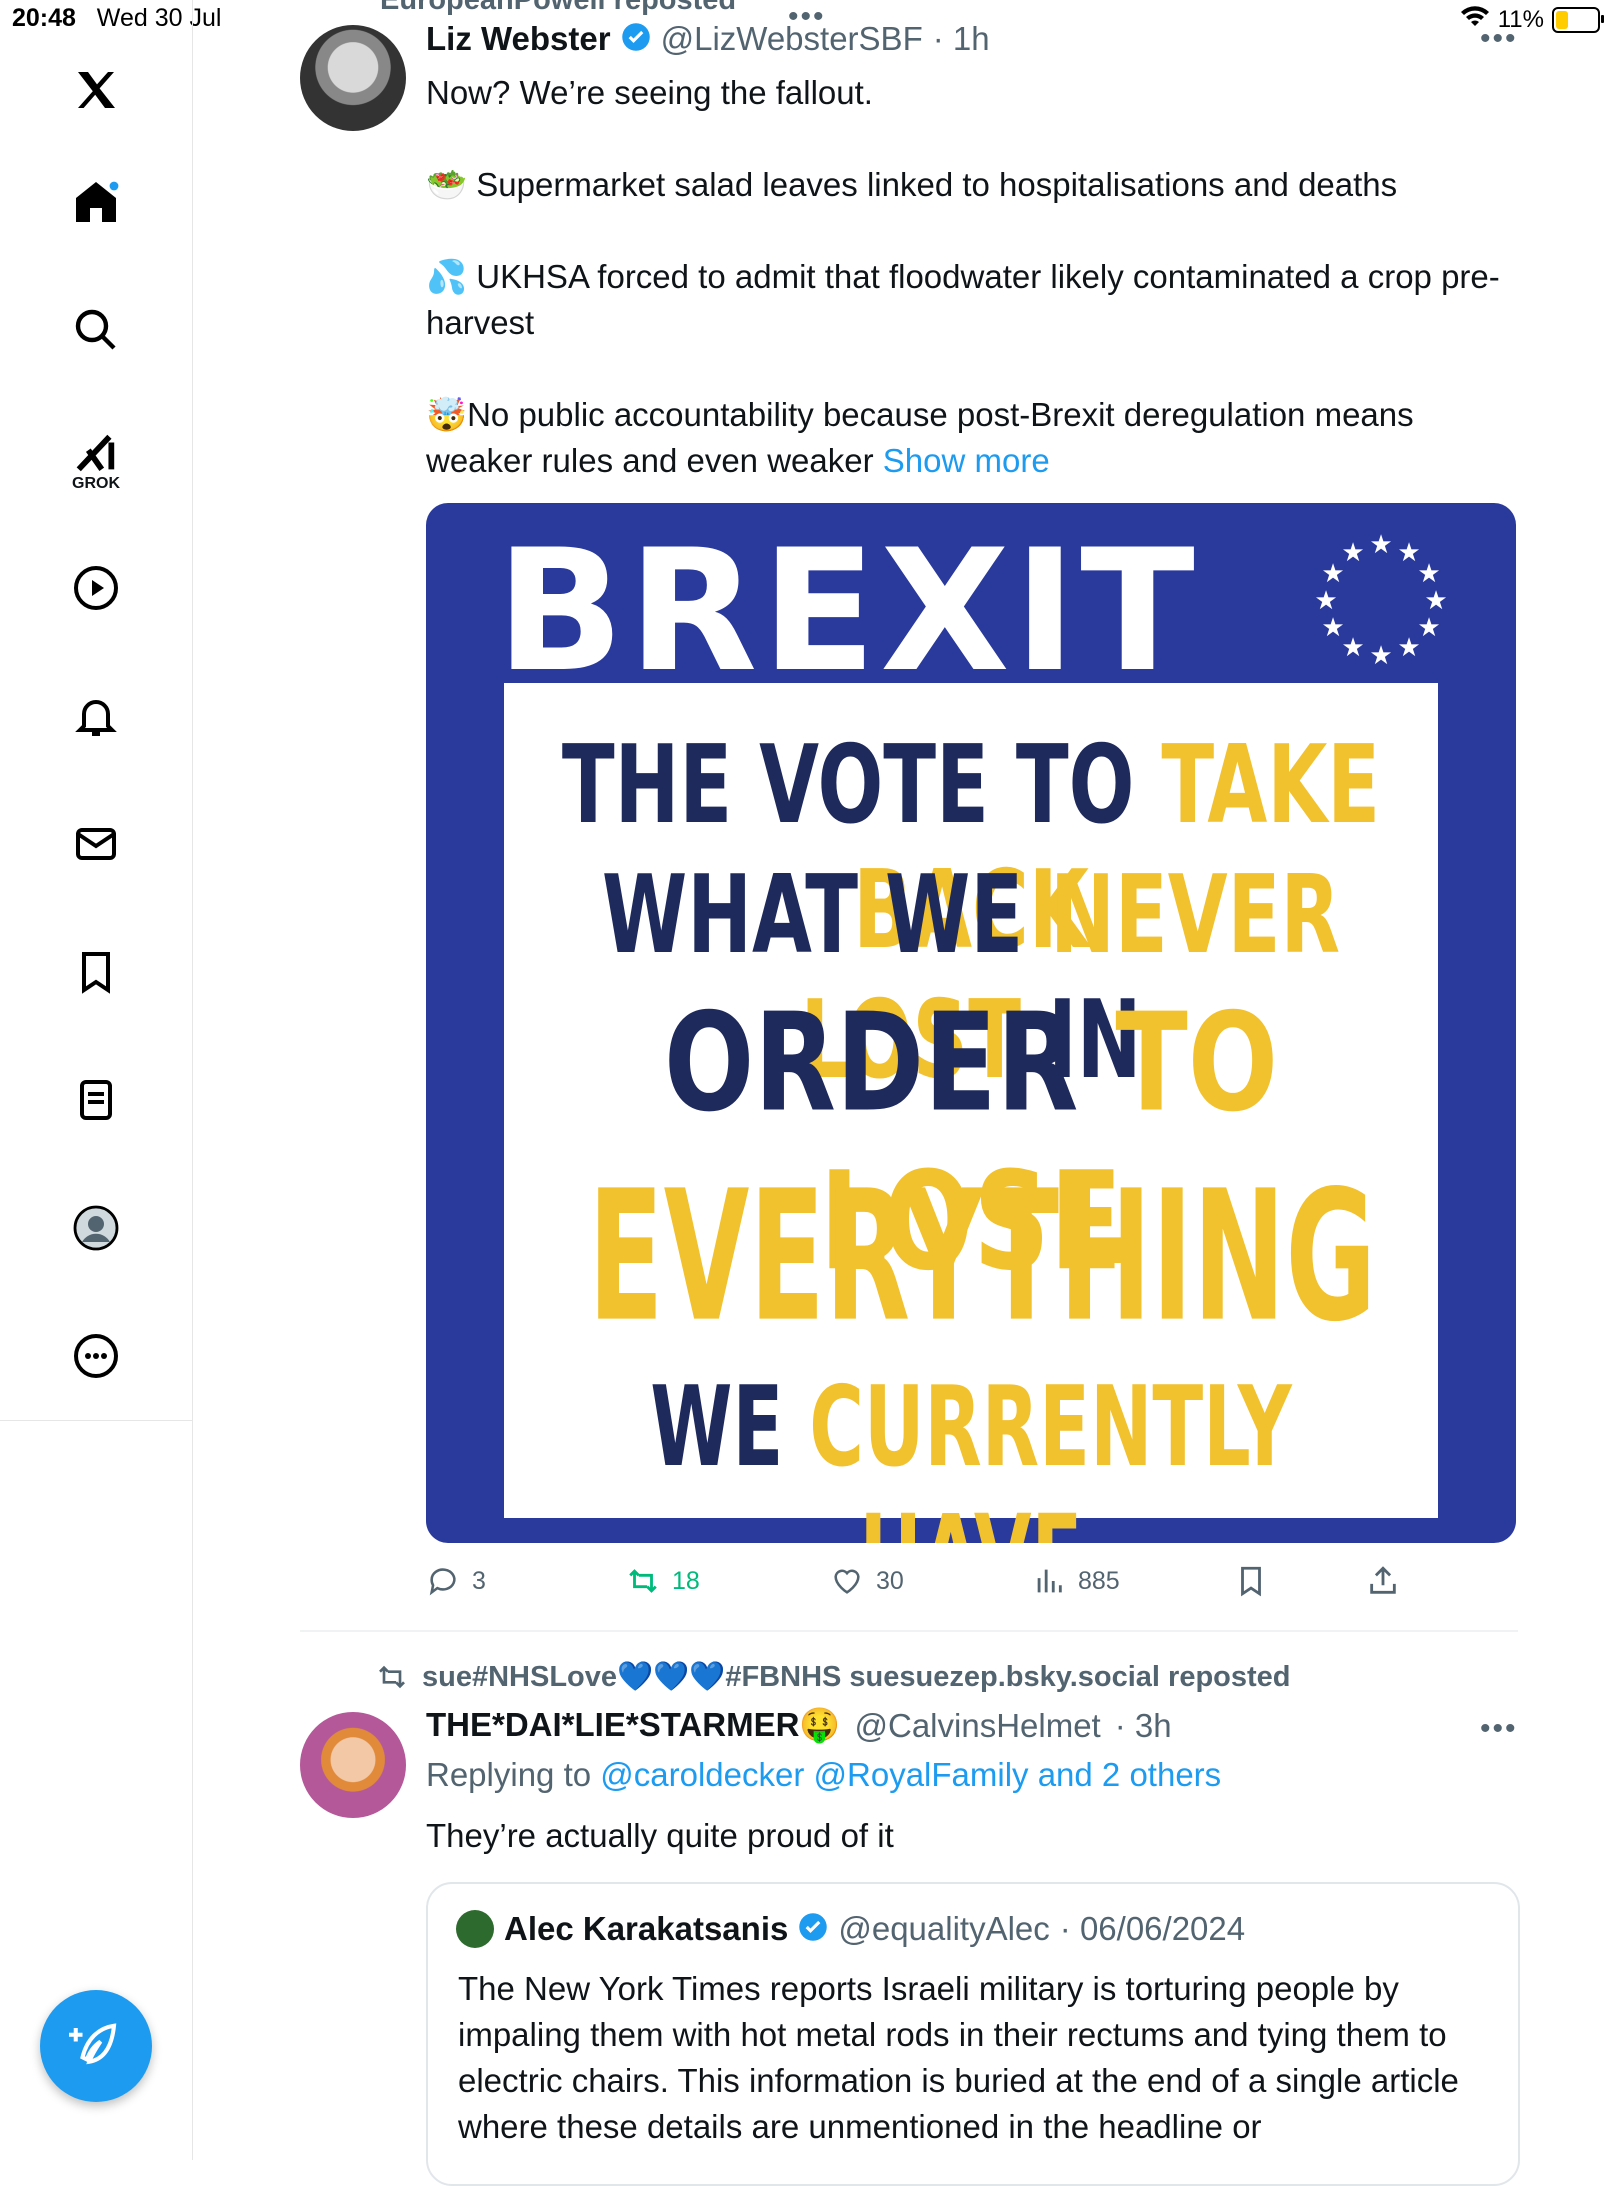 The width and height of the screenshot is (1620, 2186). I want to click on profile-avatar-icon, so click(96, 1228).